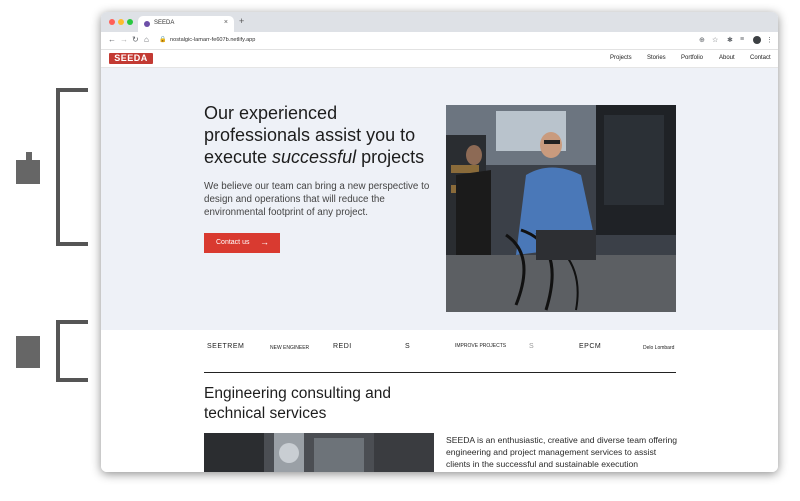  Describe the element at coordinates (702, 40) in the screenshot. I see `install-icon: ⊕` at that location.